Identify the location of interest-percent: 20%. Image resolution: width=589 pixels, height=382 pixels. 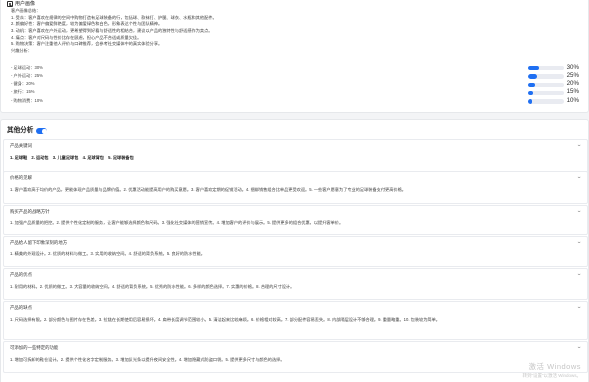
(572, 84).